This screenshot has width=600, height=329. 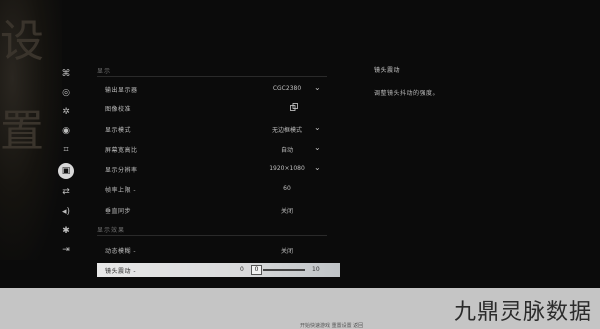 I want to click on setting-row-frame-limit: 帧率上限 - 60, so click(x=218, y=189).